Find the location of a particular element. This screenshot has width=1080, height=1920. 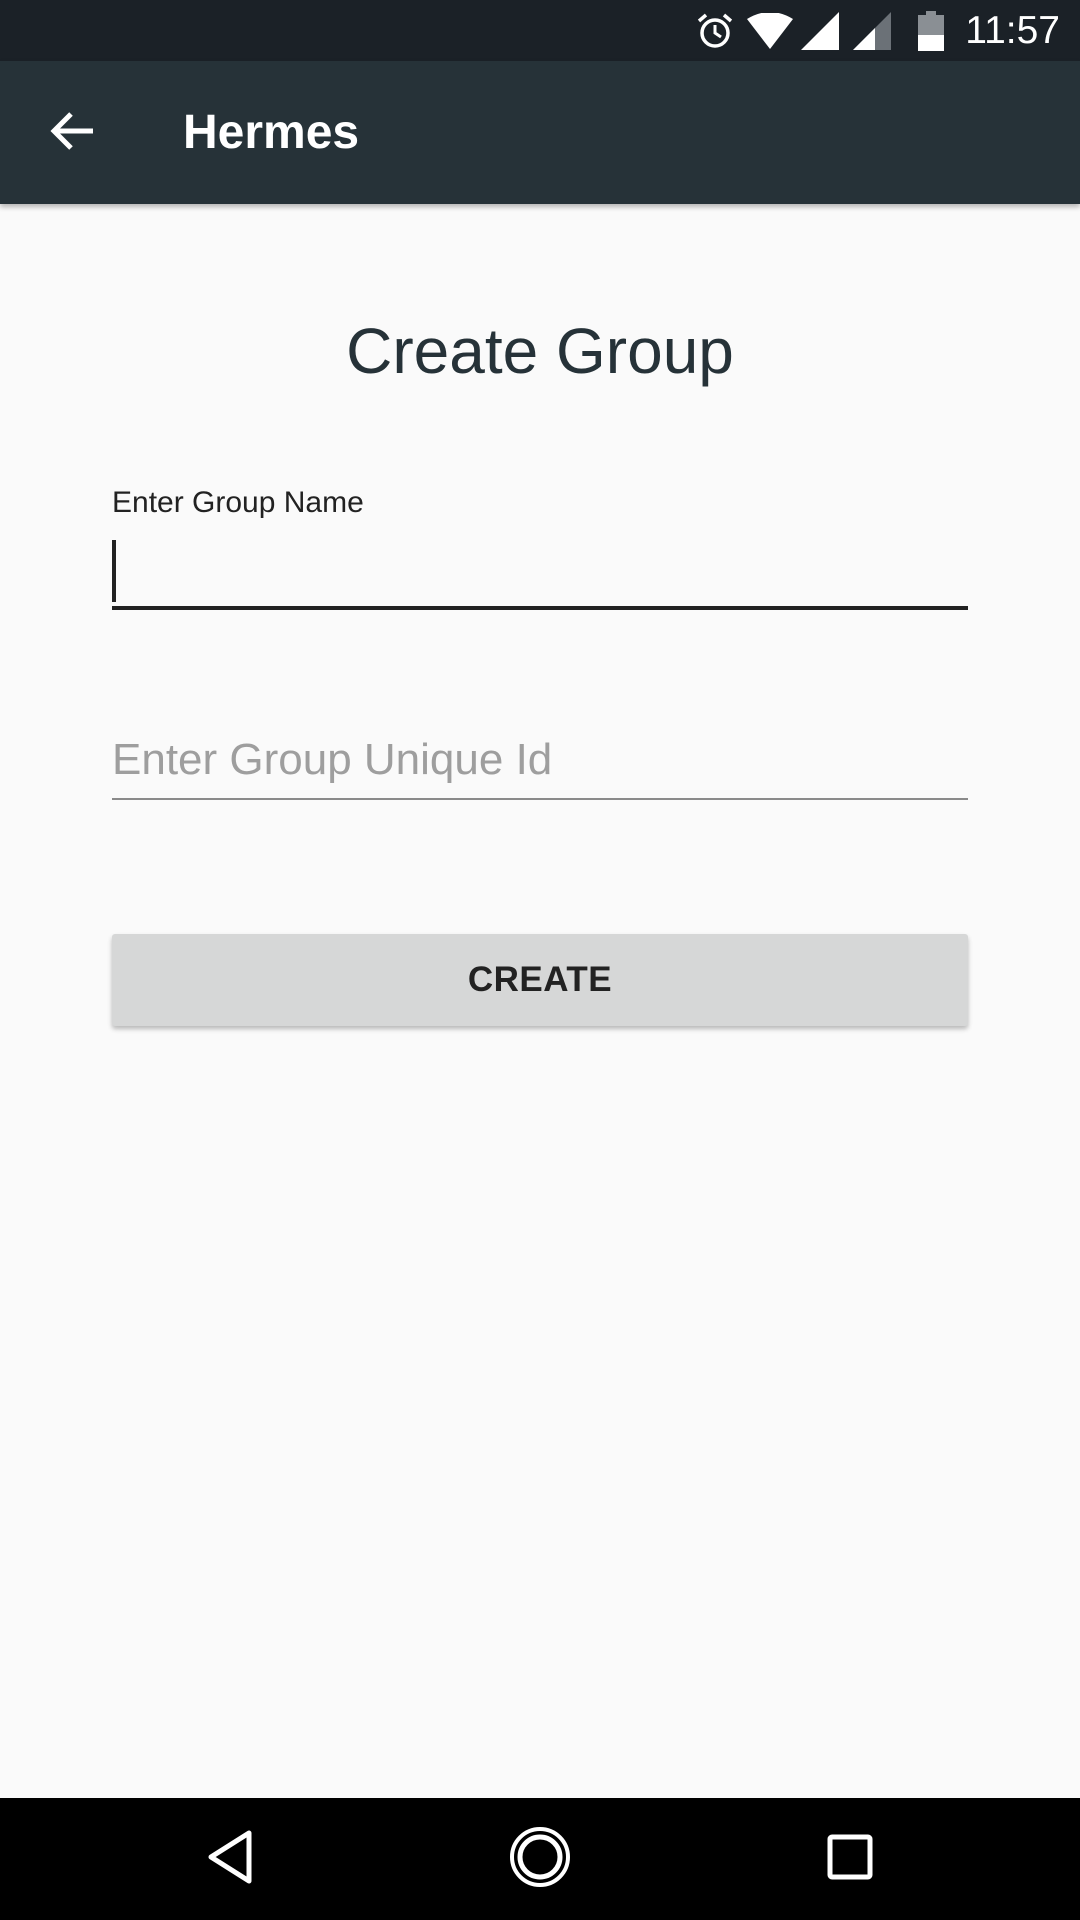

group-name-input is located at coordinates (540, 572).